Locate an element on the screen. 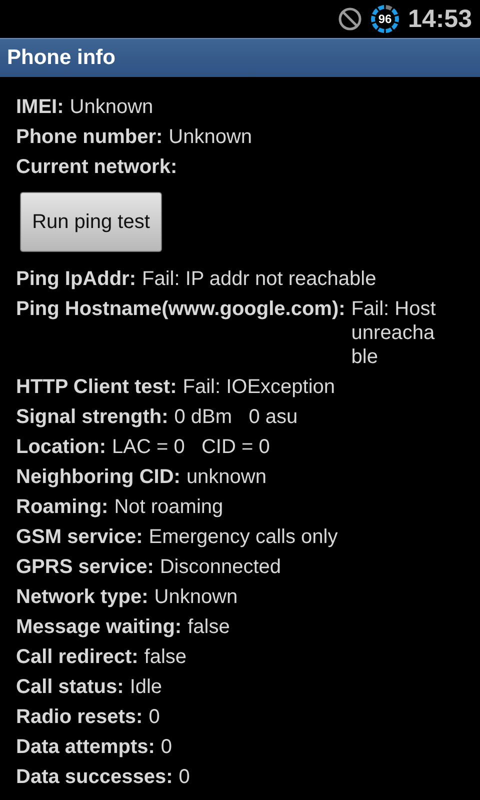  no-entry-icon is located at coordinates (350, 19).